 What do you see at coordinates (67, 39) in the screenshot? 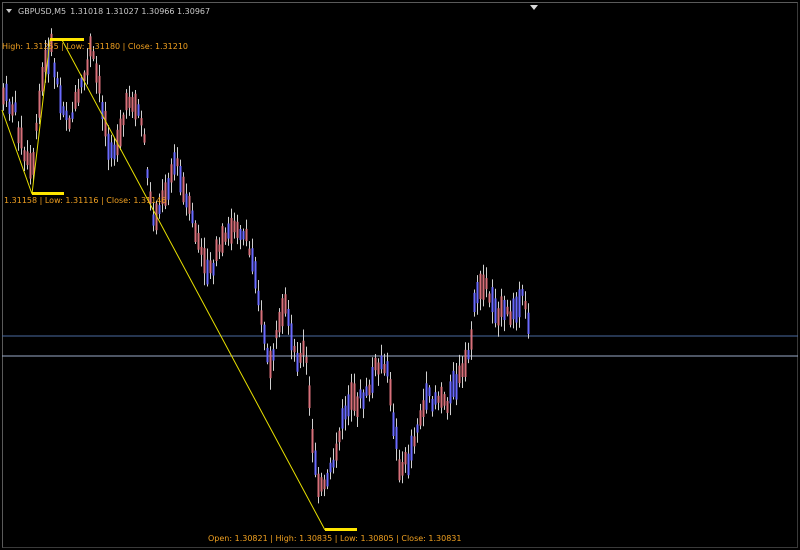
I see `high-level-marker` at bounding box center [67, 39].